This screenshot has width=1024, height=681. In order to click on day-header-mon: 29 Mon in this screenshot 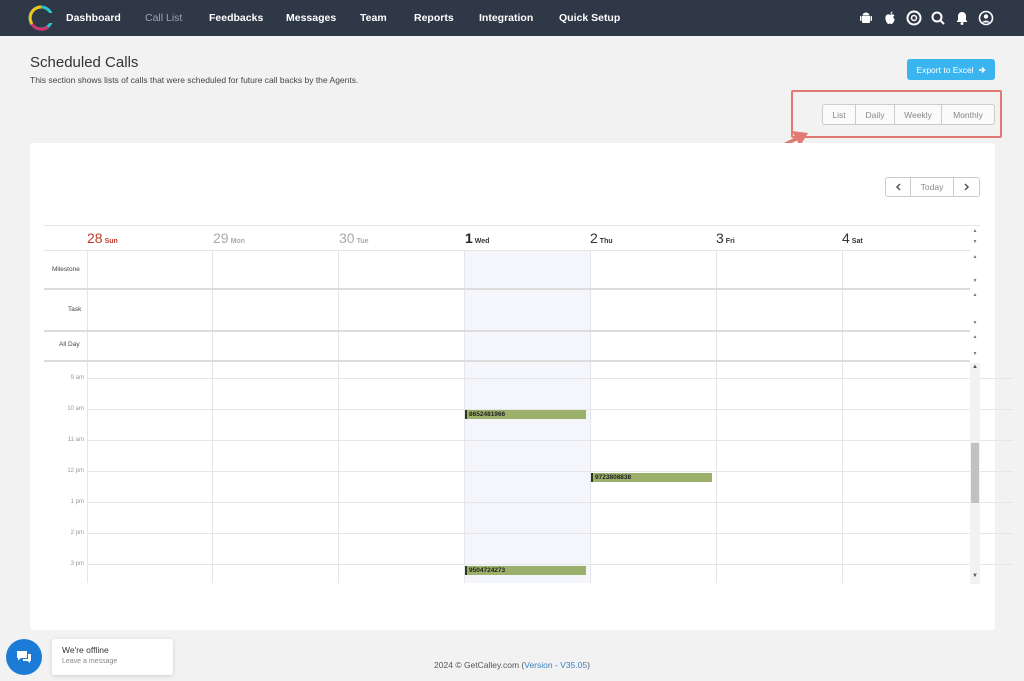, I will do `click(229, 239)`.